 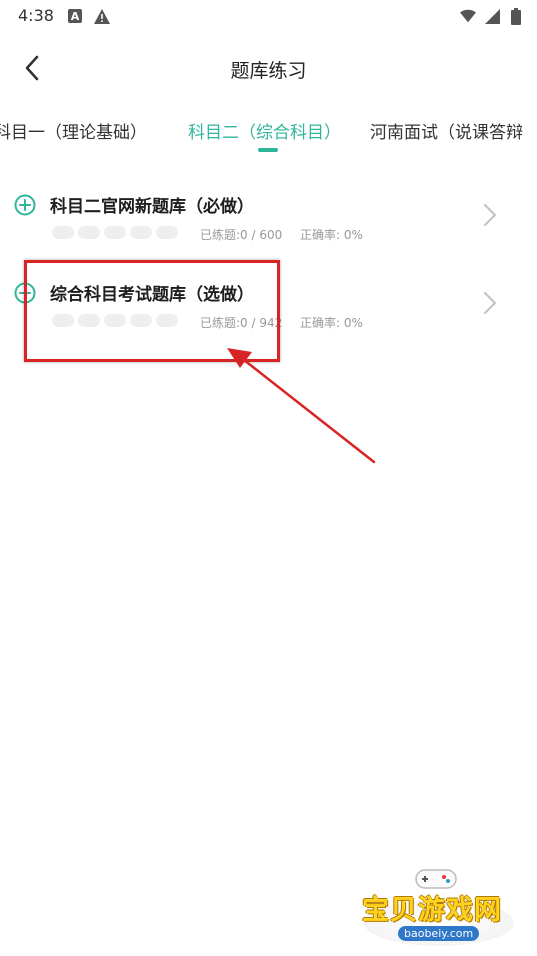 I want to click on annotation-highlight-box, so click(x=152, y=311).